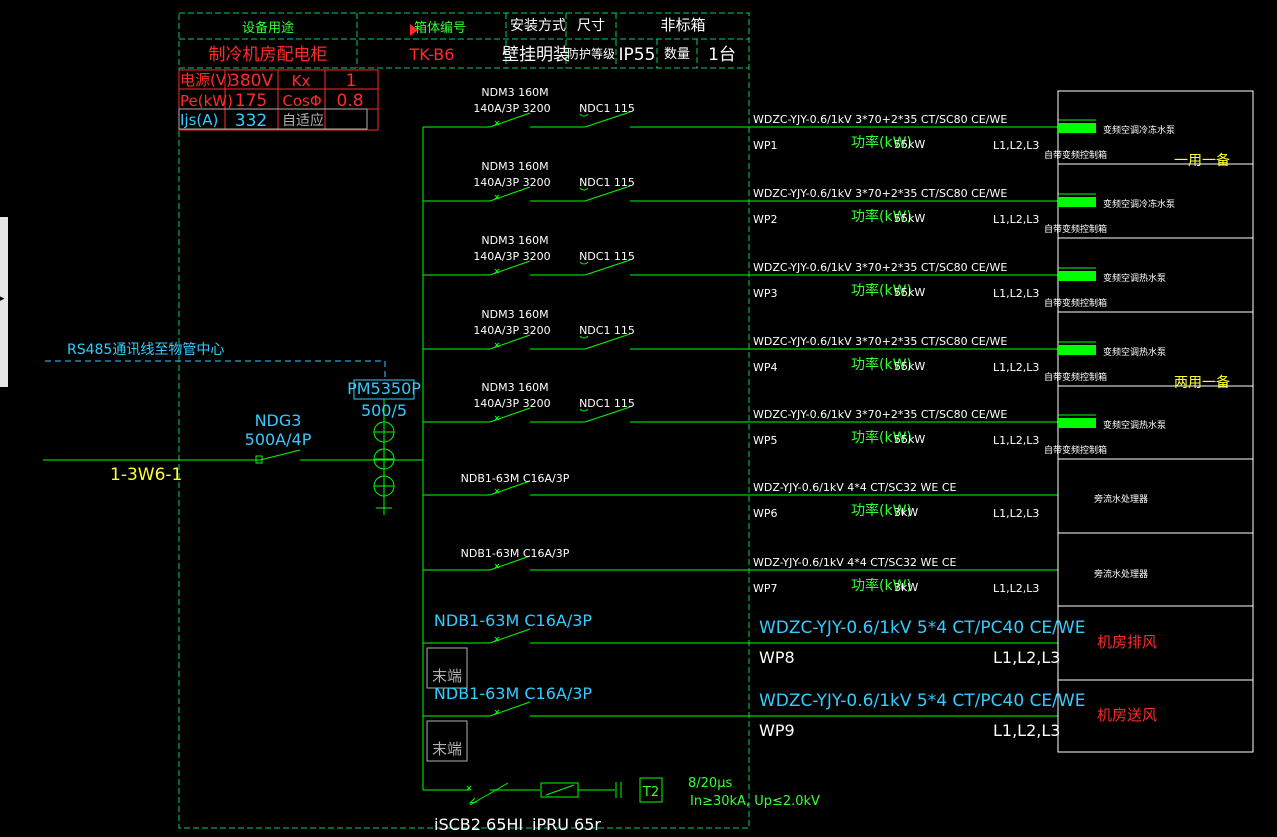 The image size is (1277, 837). What do you see at coordinates (566, 824) in the screenshot?
I see `spd-model: iPRU 65r` at bounding box center [566, 824].